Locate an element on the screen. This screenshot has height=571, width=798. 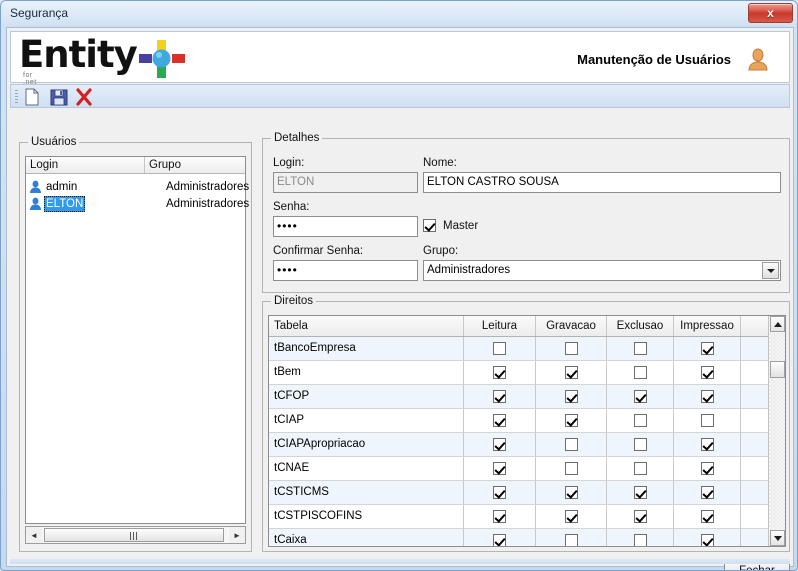
direitos-vertical-scrollbar is located at coordinates (776, 431).